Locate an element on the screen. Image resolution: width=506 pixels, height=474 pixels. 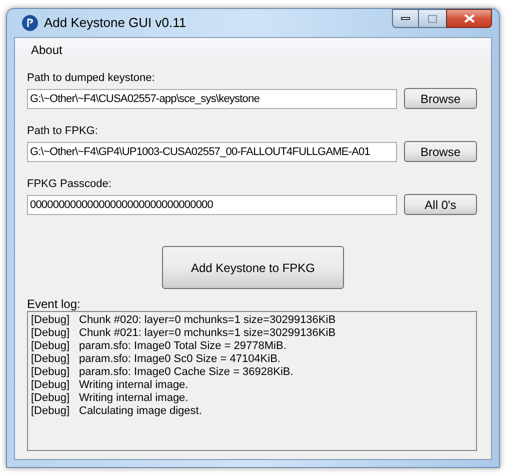
log-message: Chunk #021: layer=0 mchunks=1 size=30299136KiB is located at coordinates (207, 333).